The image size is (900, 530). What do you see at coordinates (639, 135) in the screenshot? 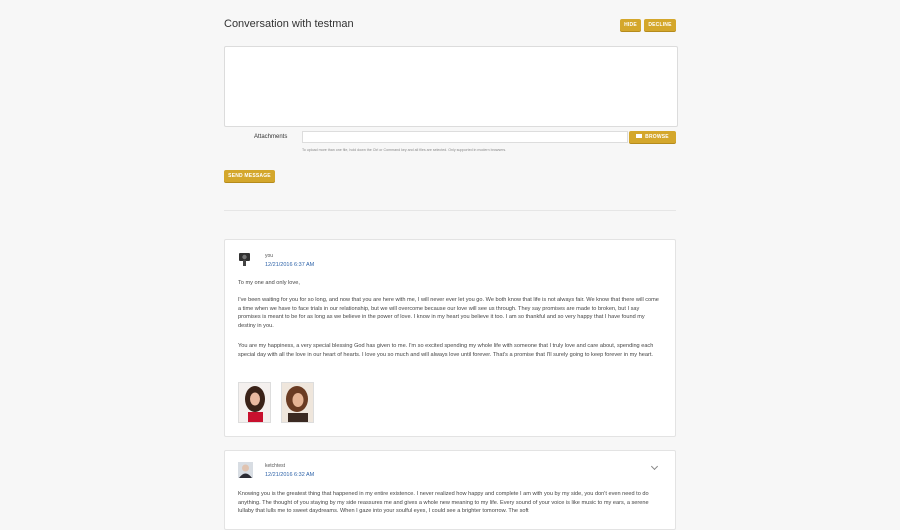
I see `folder-icon` at bounding box center [639, 135].